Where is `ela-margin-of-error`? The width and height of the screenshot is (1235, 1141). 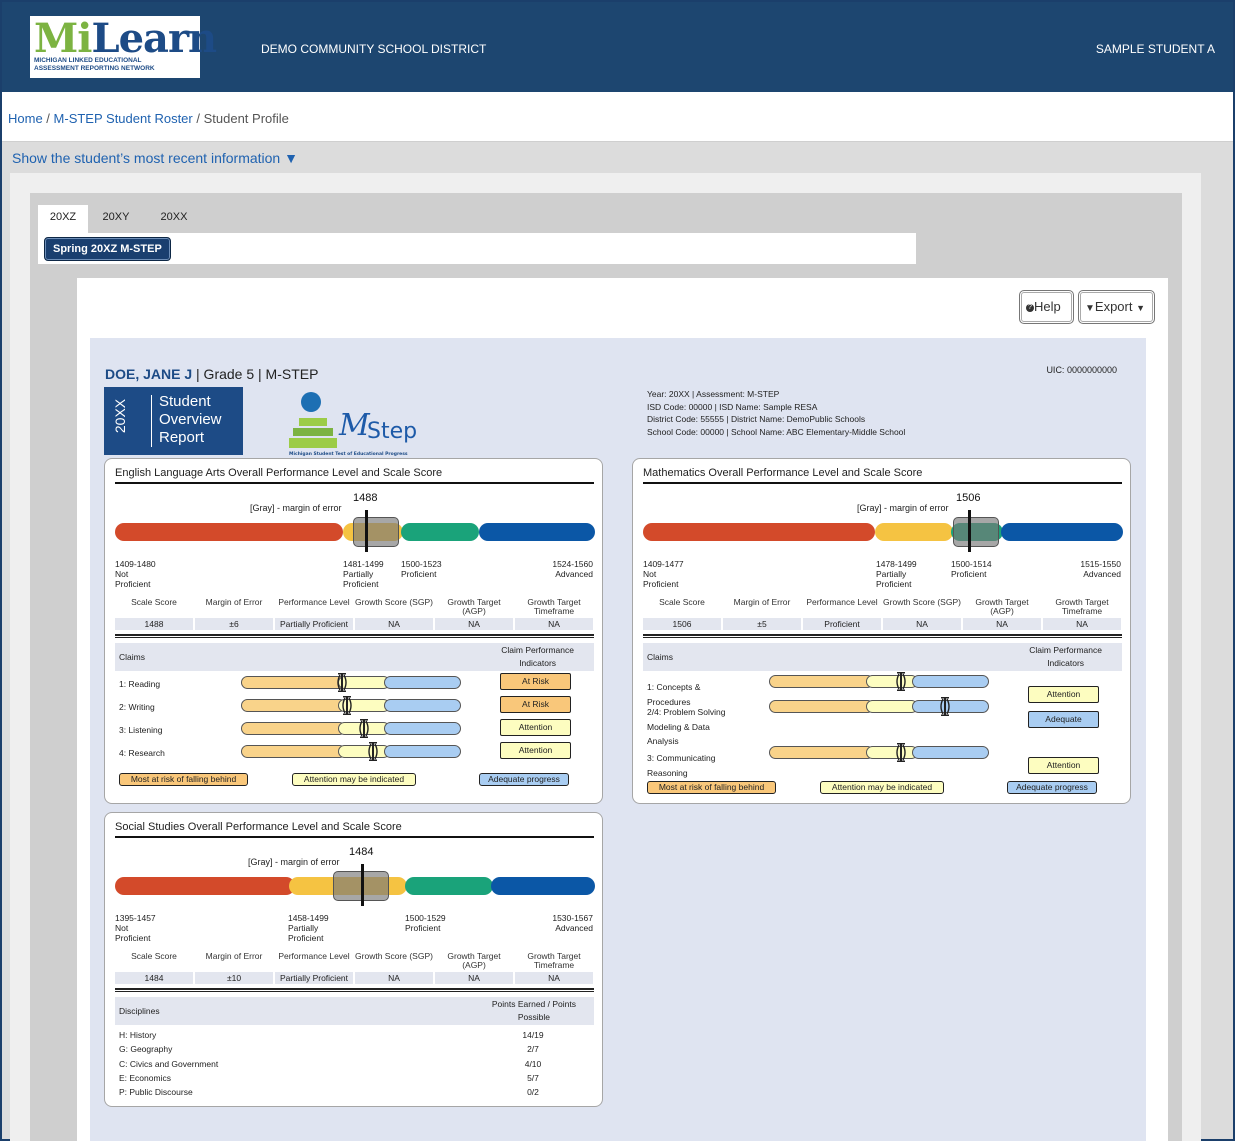 ela-margin-of-error is located at coordinates (376, 532).